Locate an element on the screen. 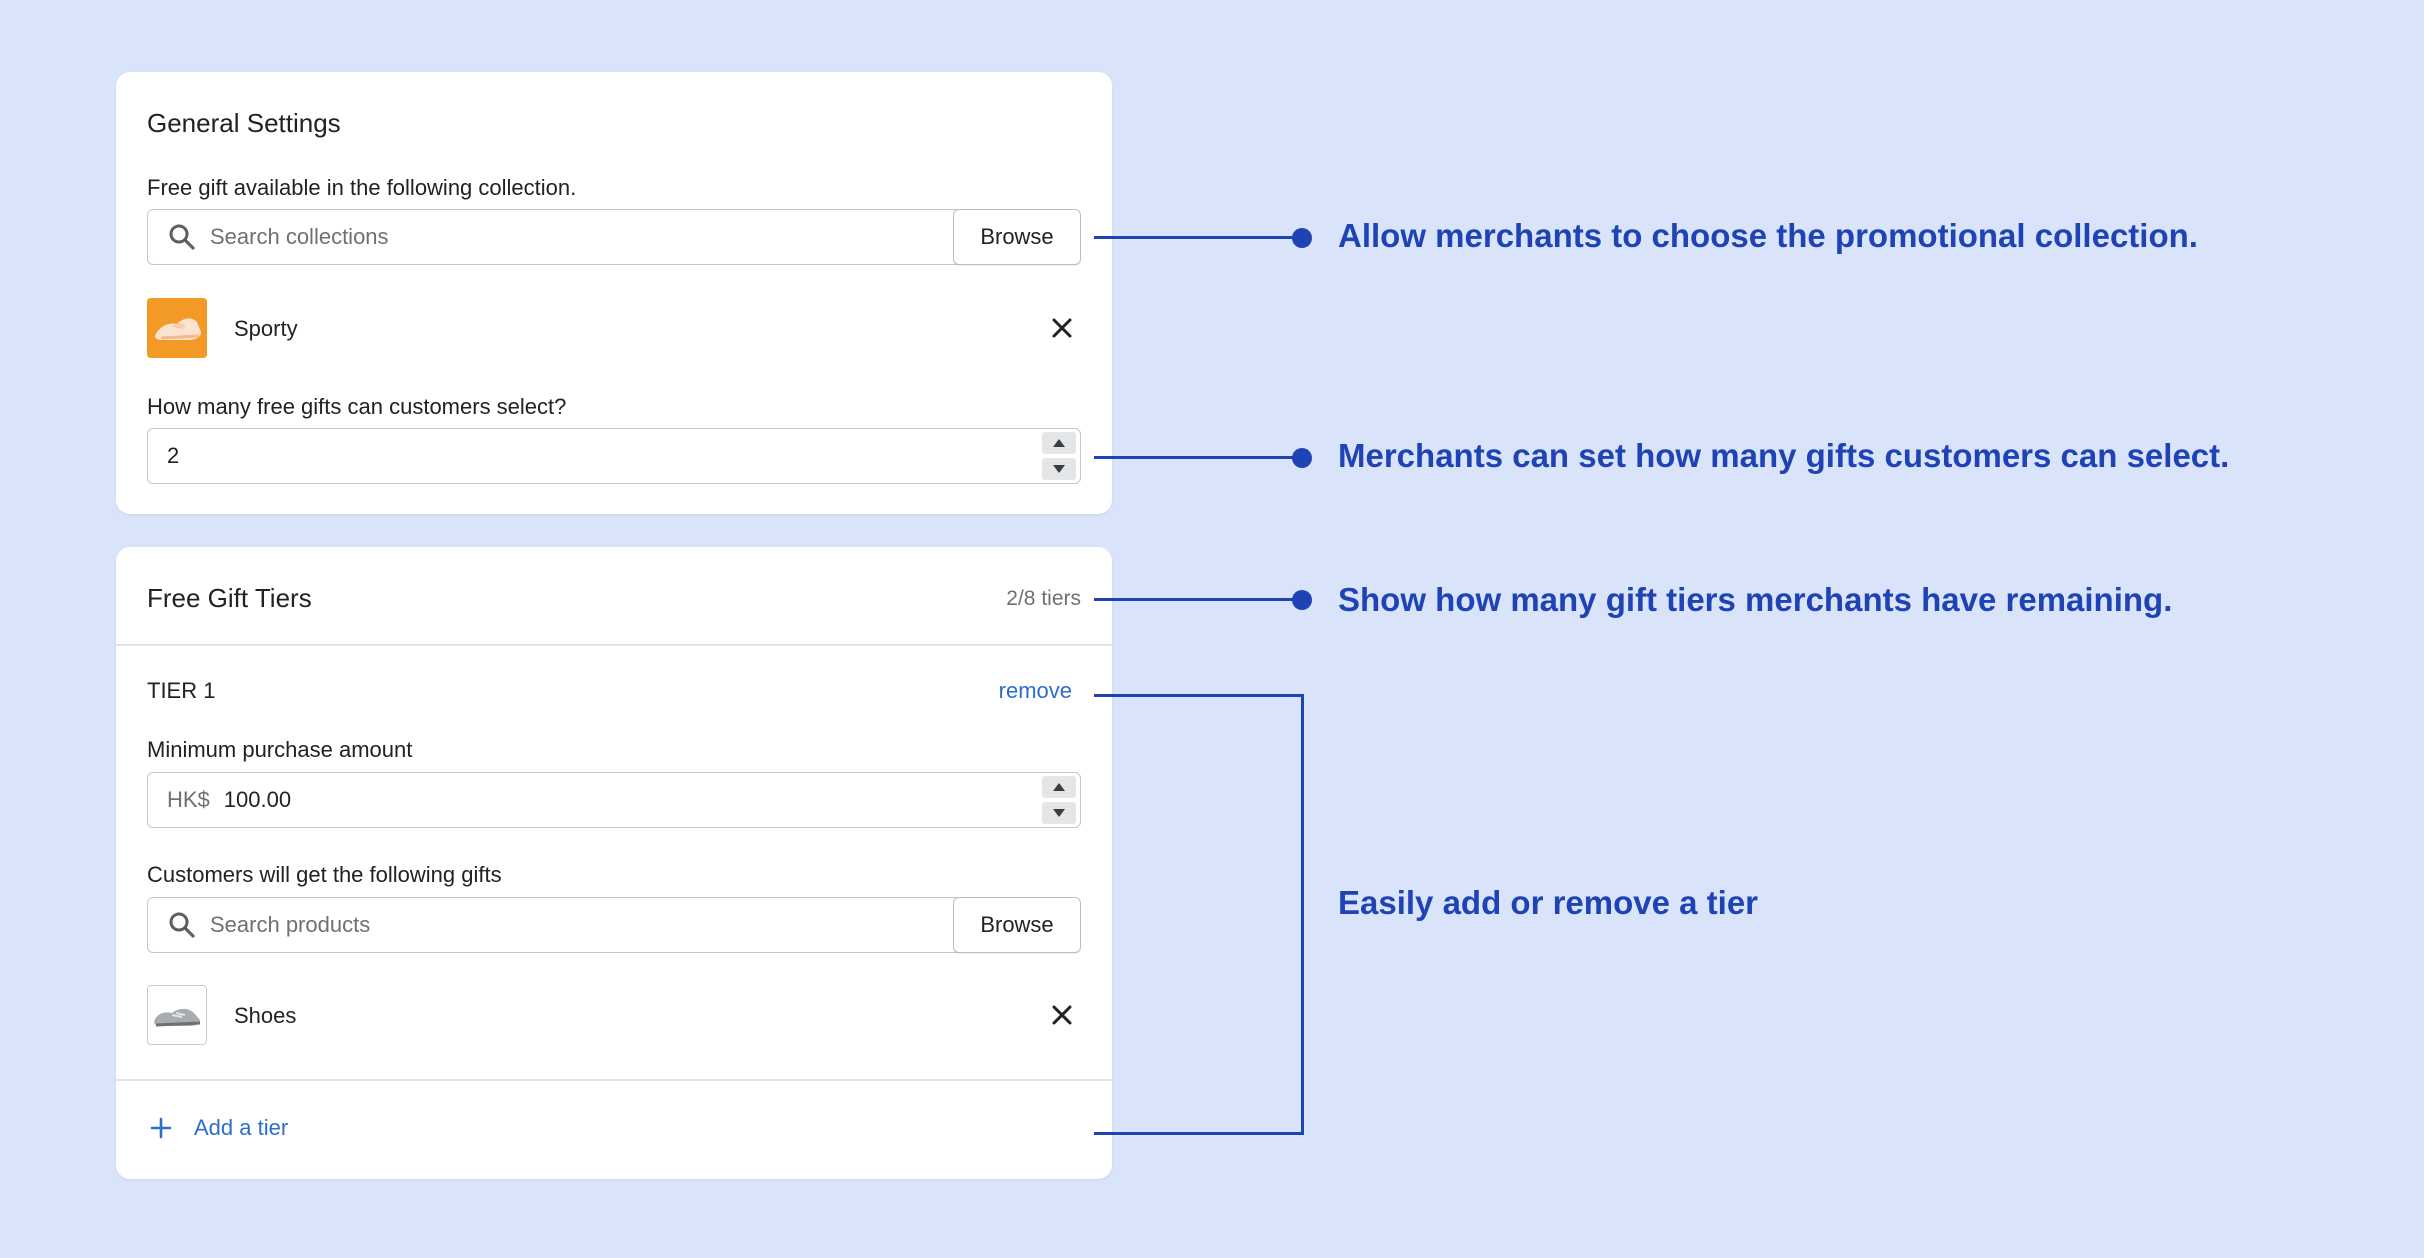 Image resolution: width=2424 pixels, height=1258 pixels. add-tier-label: Add a tier is located at coordinates (241, 1127).